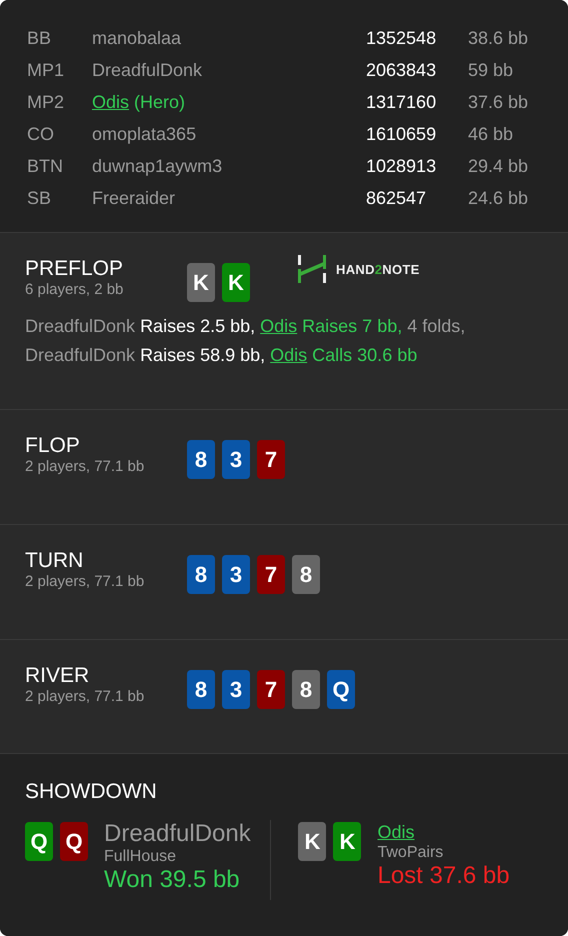 The height and width of the screenshot is (936, 568). I want to click on stack-bb: 38.6 bb, so click(499, 38).